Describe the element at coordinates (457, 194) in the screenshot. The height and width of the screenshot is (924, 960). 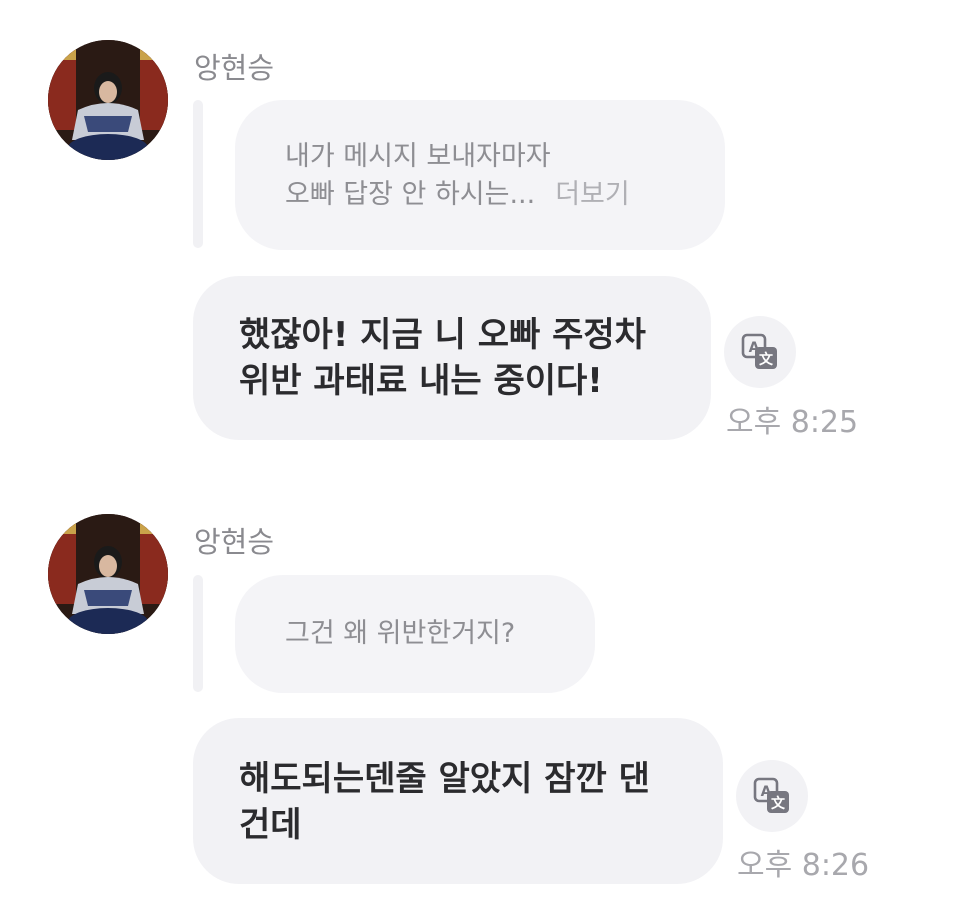
I see `quoted-text-line: 오빠 답장 안 하시는... 더보기` at that location.